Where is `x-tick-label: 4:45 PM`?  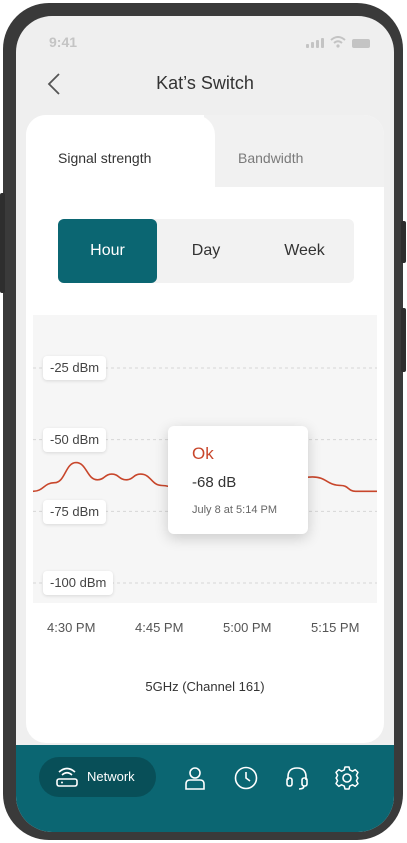
x-tick-label: 4:45 PM is located at coordinates (159, 627).